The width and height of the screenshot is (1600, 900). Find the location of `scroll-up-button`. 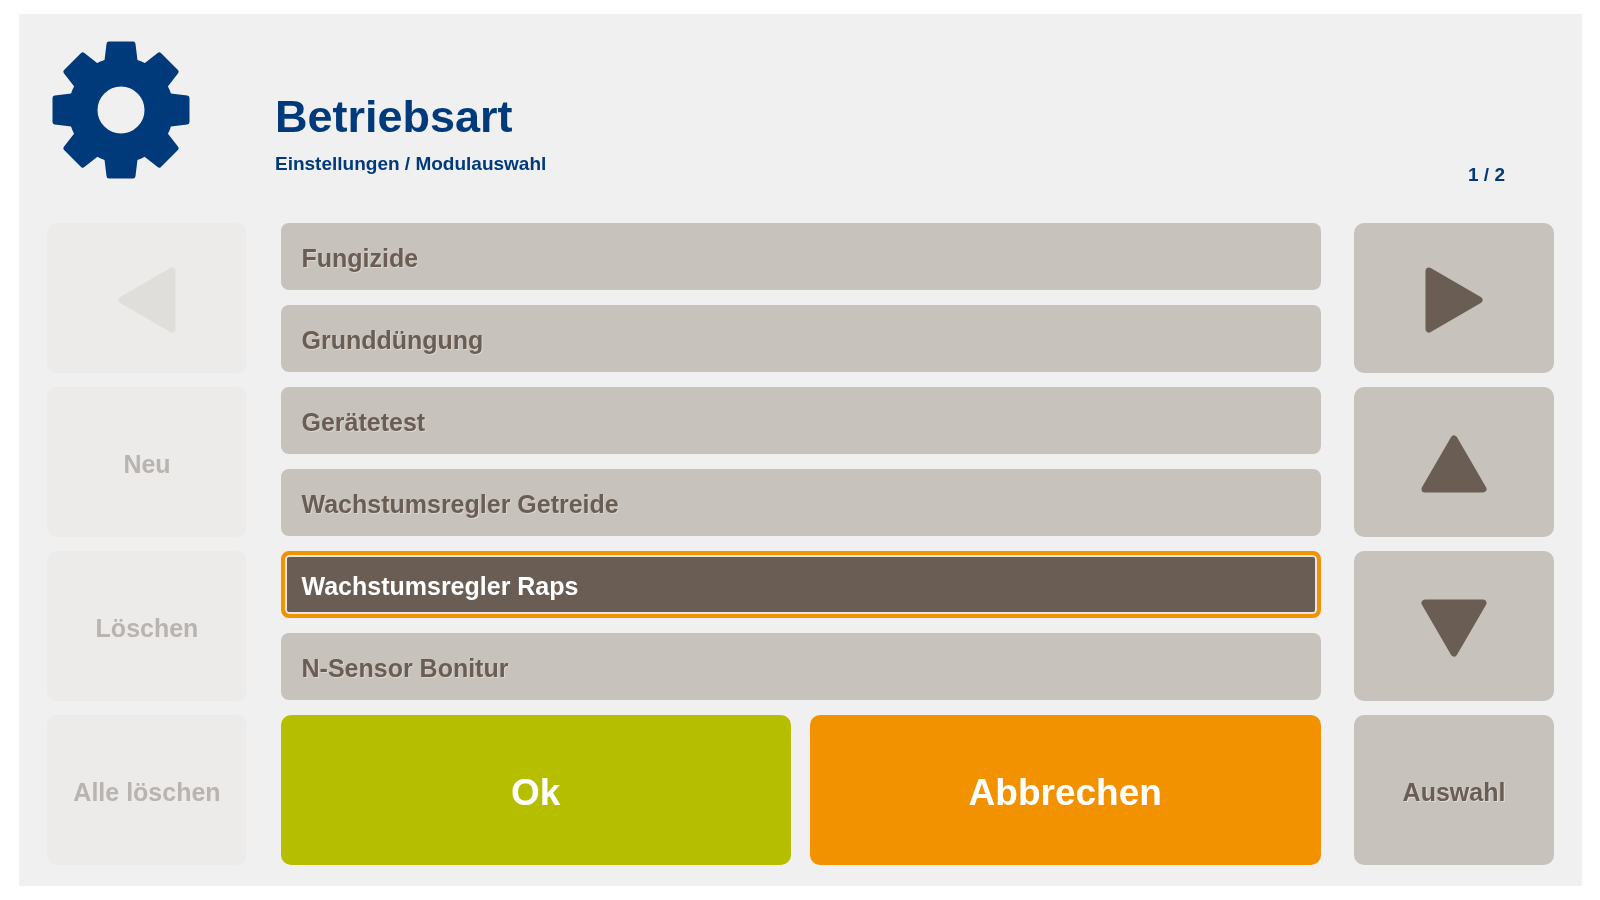

scroll-up-button is located at coordinates (1454, 462).